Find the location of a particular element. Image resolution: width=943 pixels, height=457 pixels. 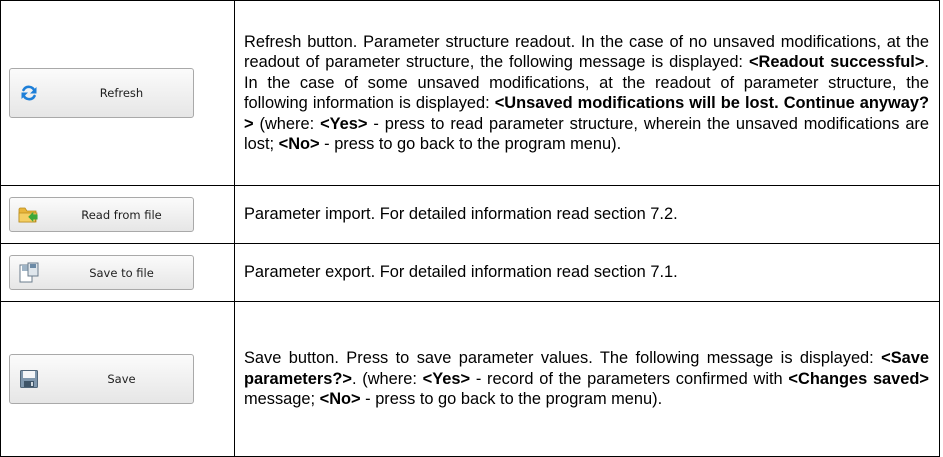

button-cell: Save is located at coordinates (117, 379).